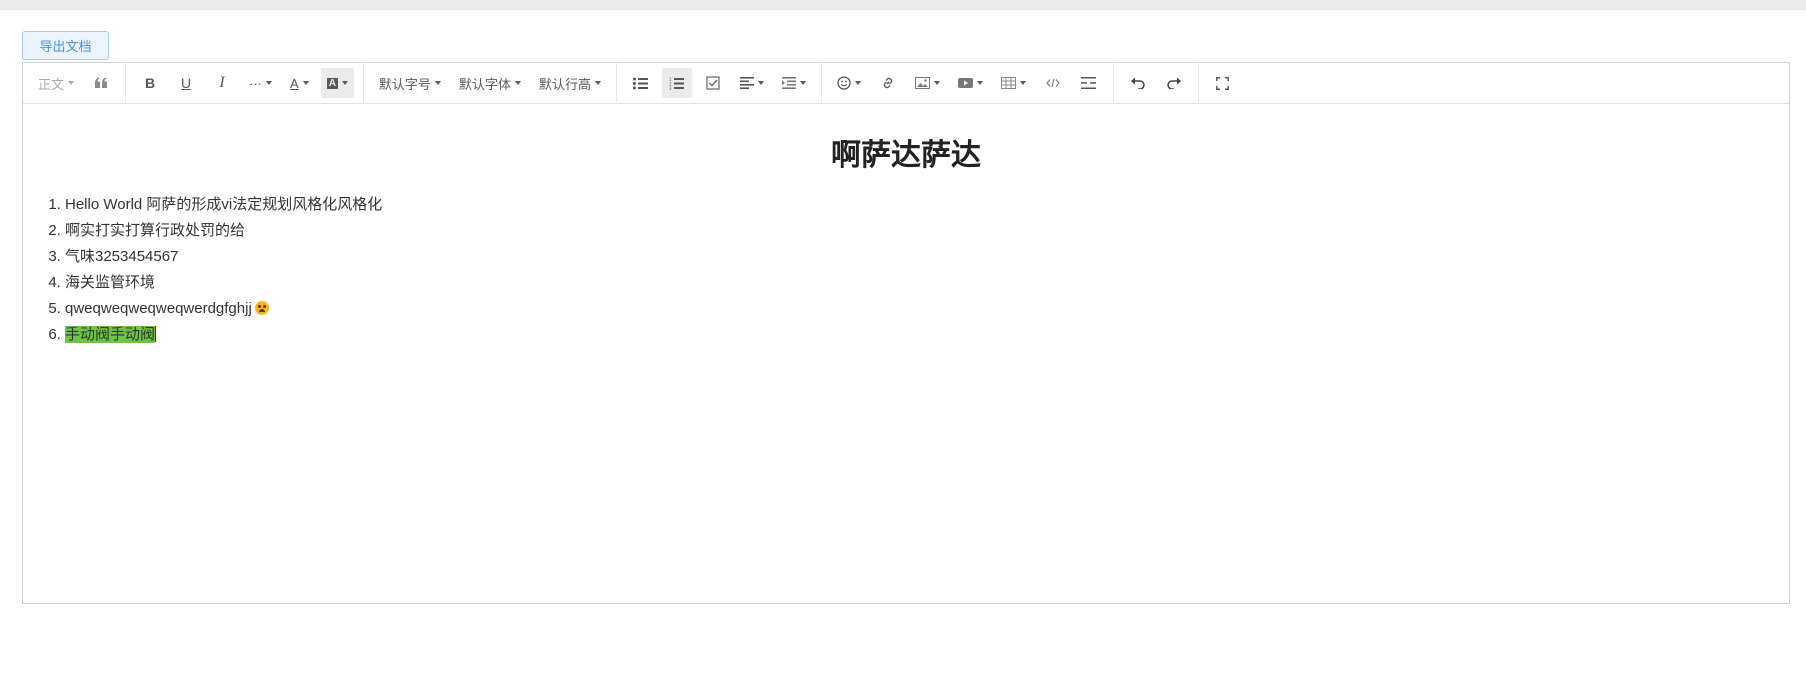 This screenshot has height=674, width=1806. Describe the element at coordinates (906, 83) in the screenshot. I see `editor-toolbar: 正文 B U I ··· A A 默认字号 默认字体 默认行高 123` at that location.